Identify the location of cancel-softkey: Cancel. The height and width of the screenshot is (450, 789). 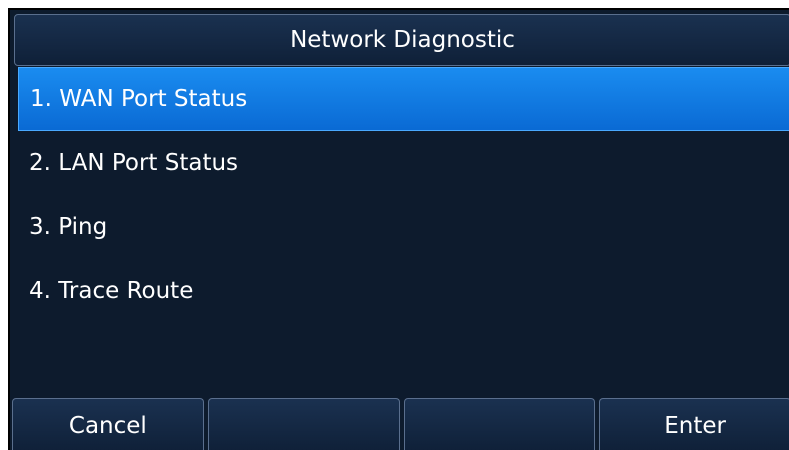
(108, 424).